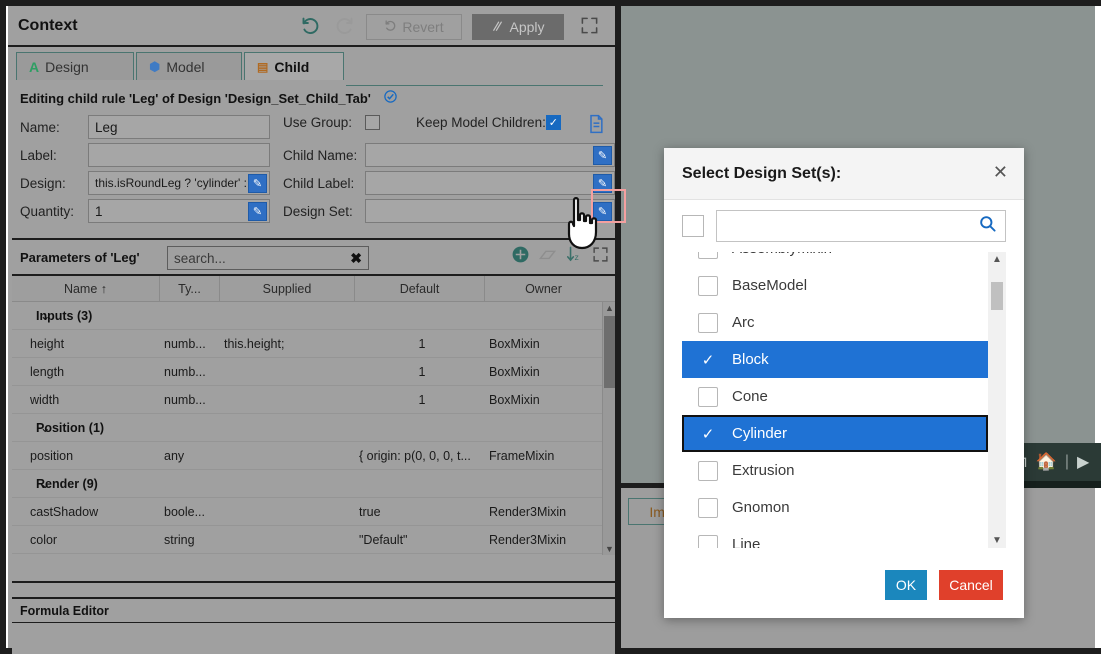  I want to click on ok-button: OK, so click(906, 585).